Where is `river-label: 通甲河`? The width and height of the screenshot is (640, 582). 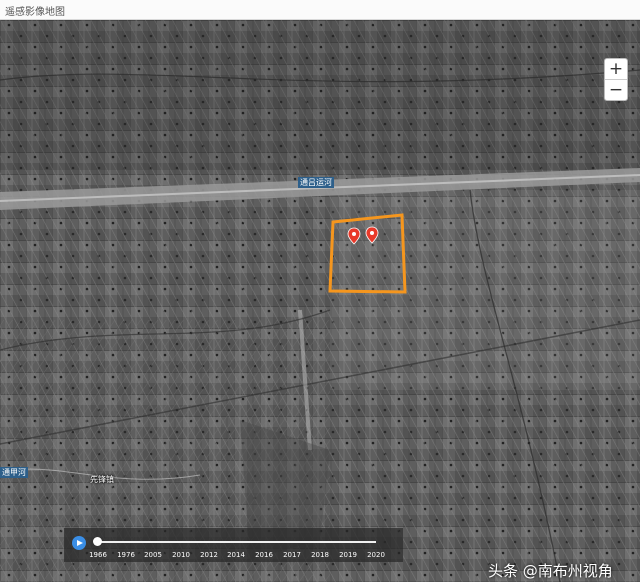 river-label: 通甲河 is located at coordinates (14, 472).